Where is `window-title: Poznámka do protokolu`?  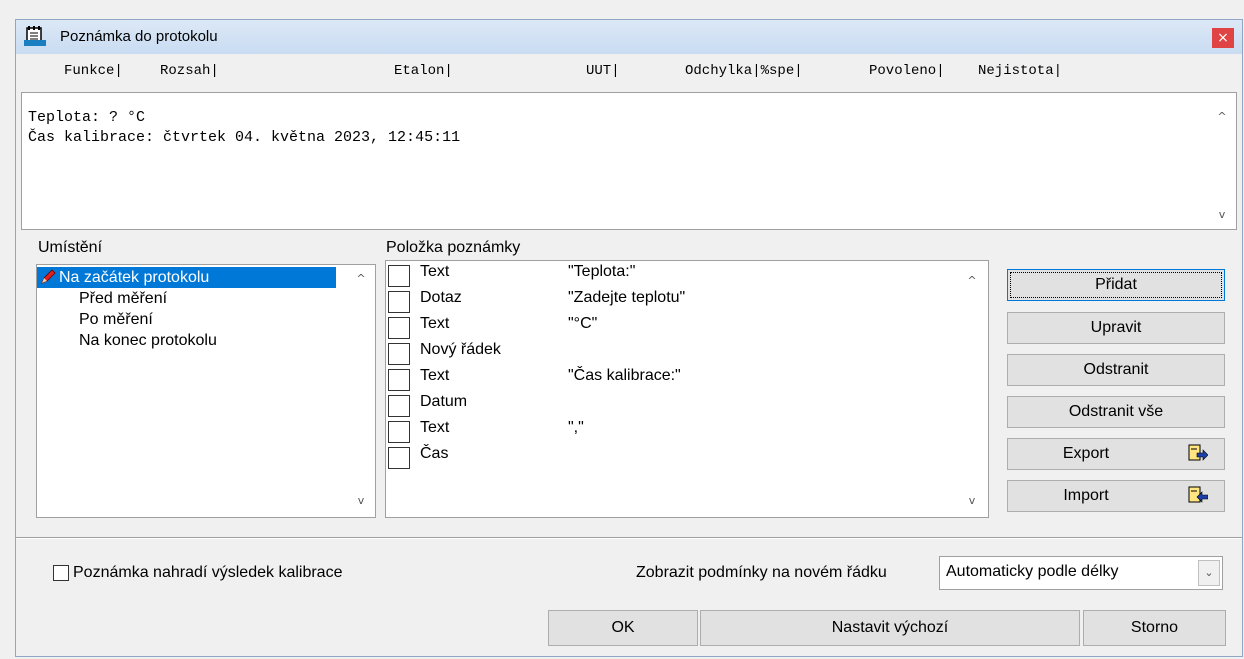 window-title: Poznámka do protokolu is located at coordinates (139, 36).